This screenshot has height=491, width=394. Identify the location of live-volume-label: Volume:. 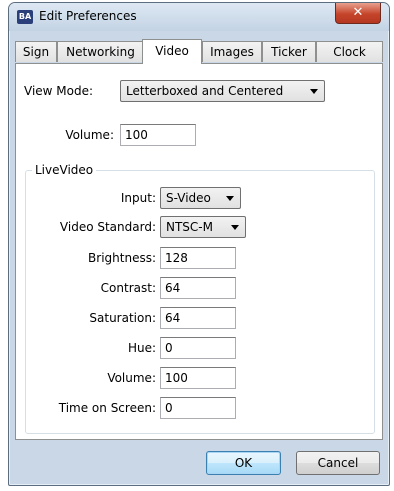
(131, 378).